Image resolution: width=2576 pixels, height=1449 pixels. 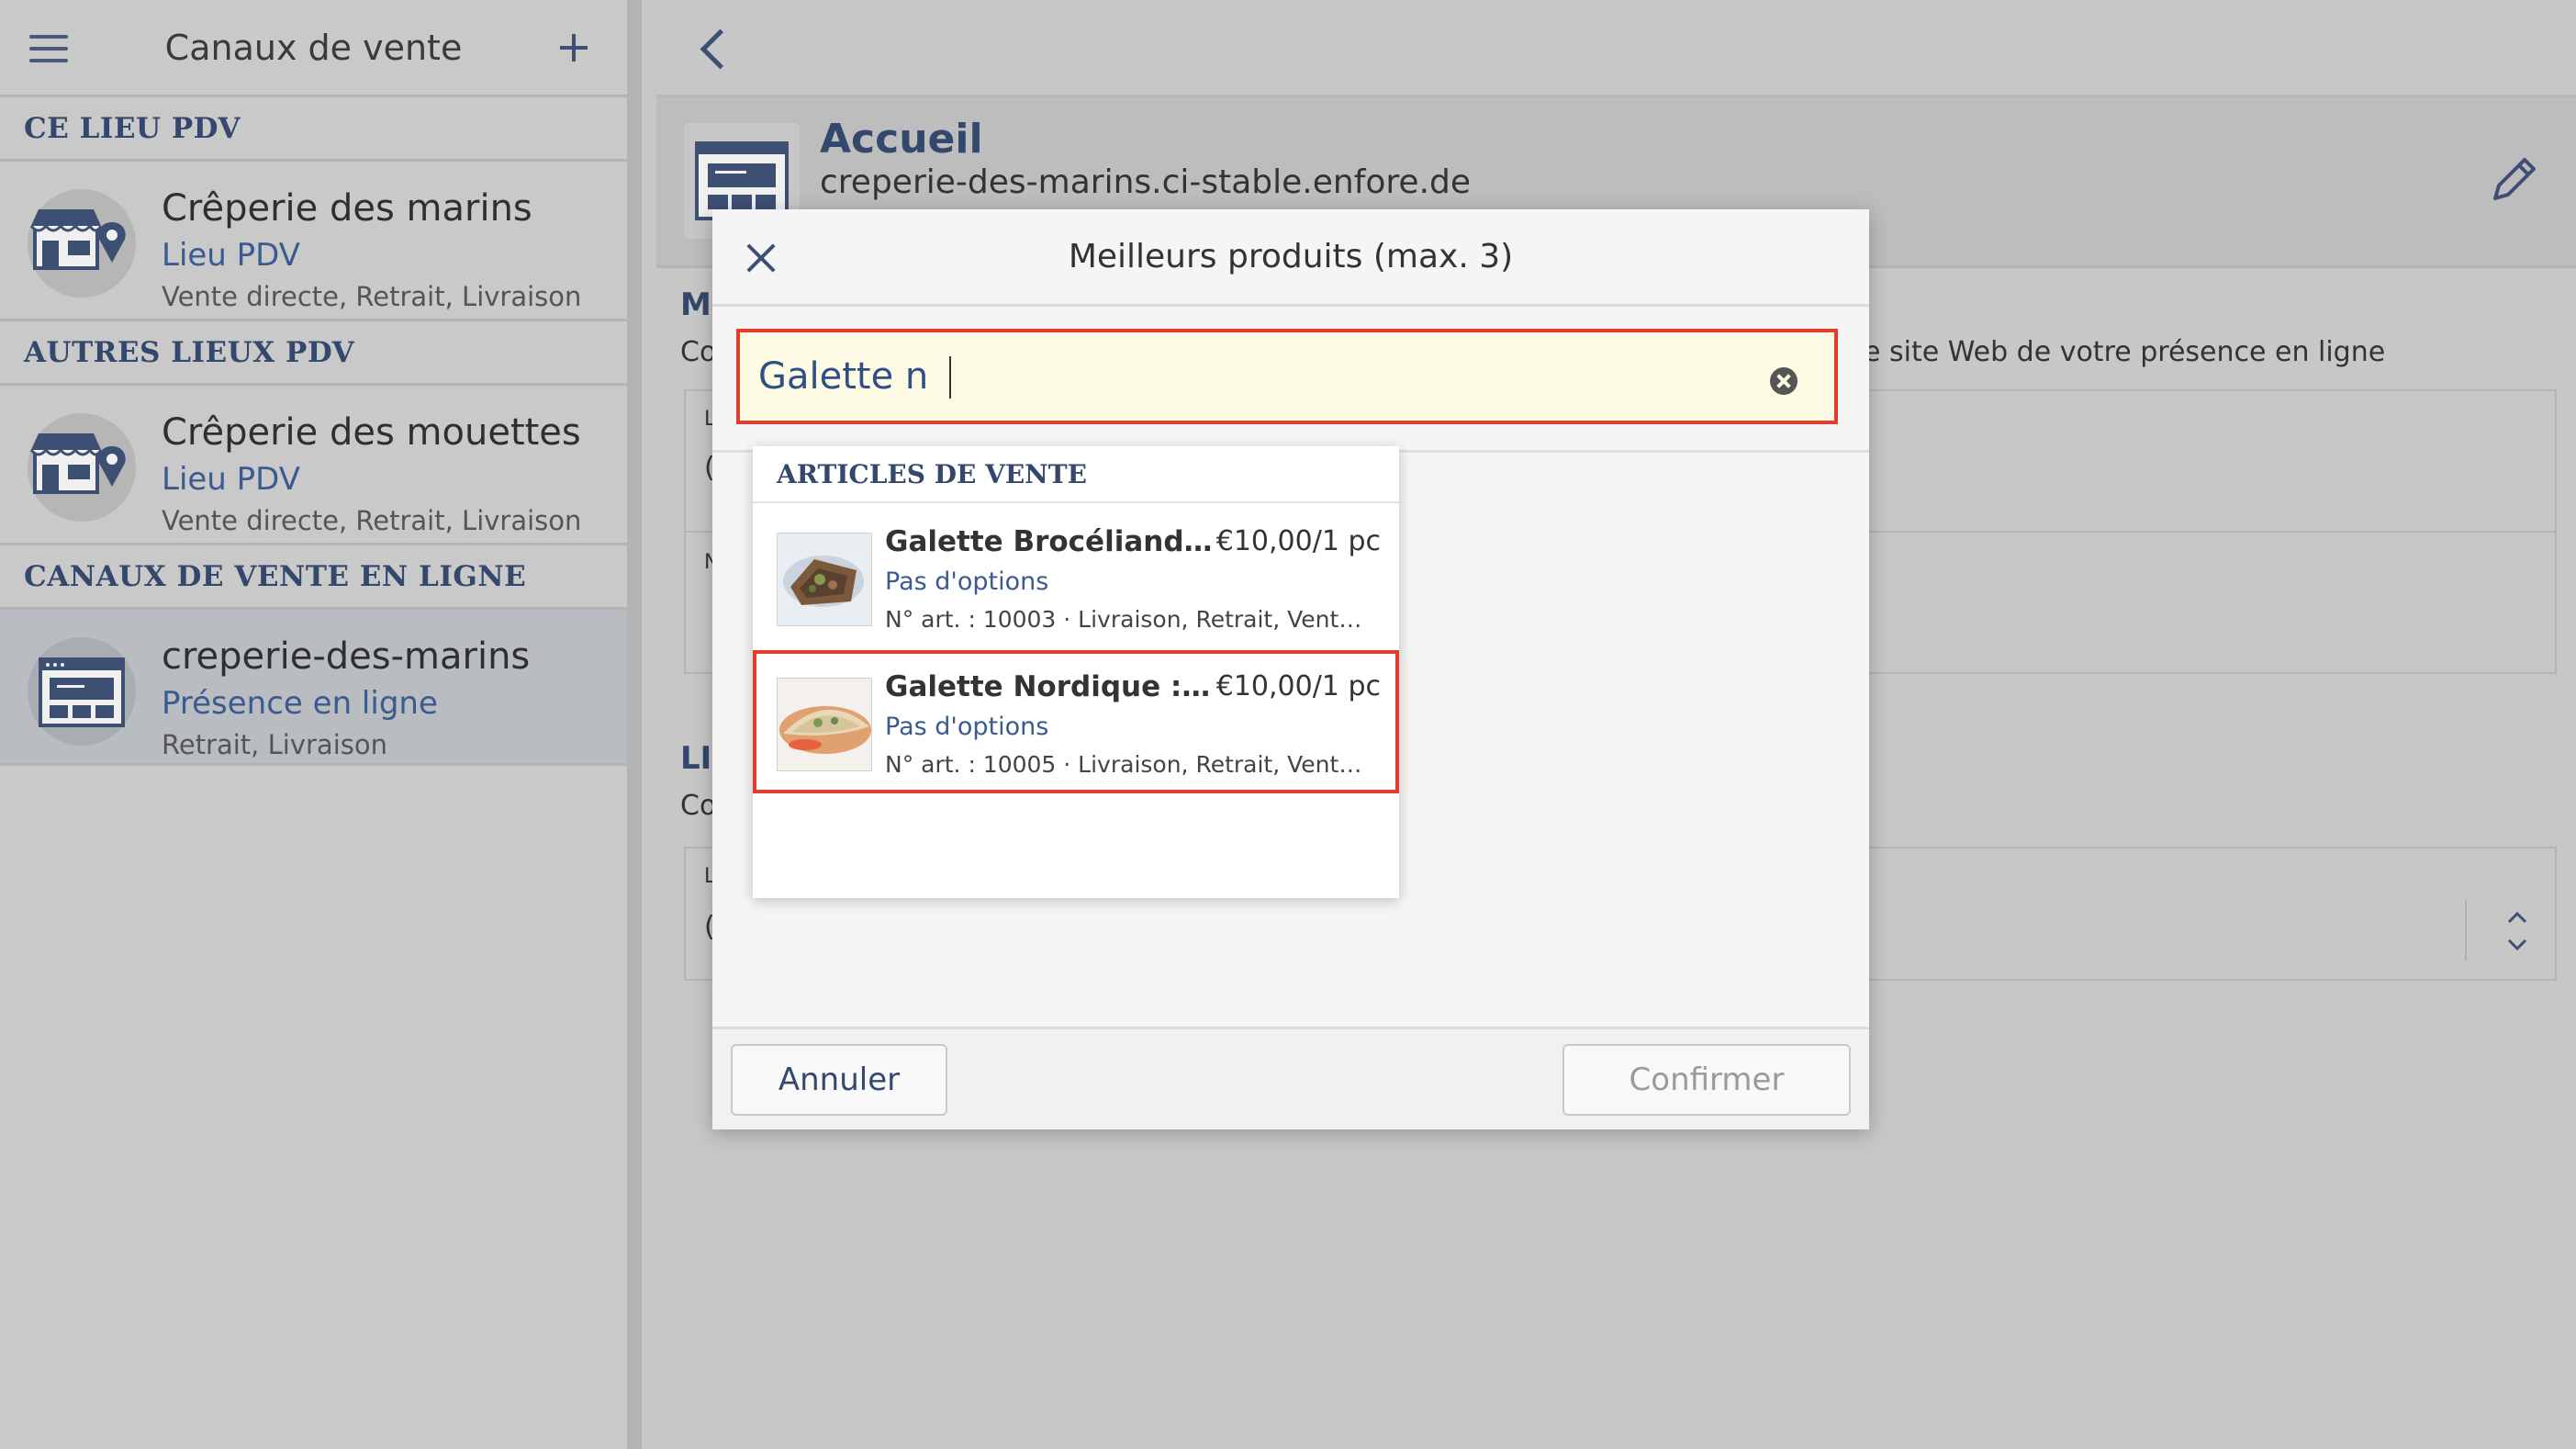 What do you see at coordinates (1290, 1078) in the screenshot?
I see `dialog-footer: Annuler Confirmer` at bounding box center [1290, 1078].